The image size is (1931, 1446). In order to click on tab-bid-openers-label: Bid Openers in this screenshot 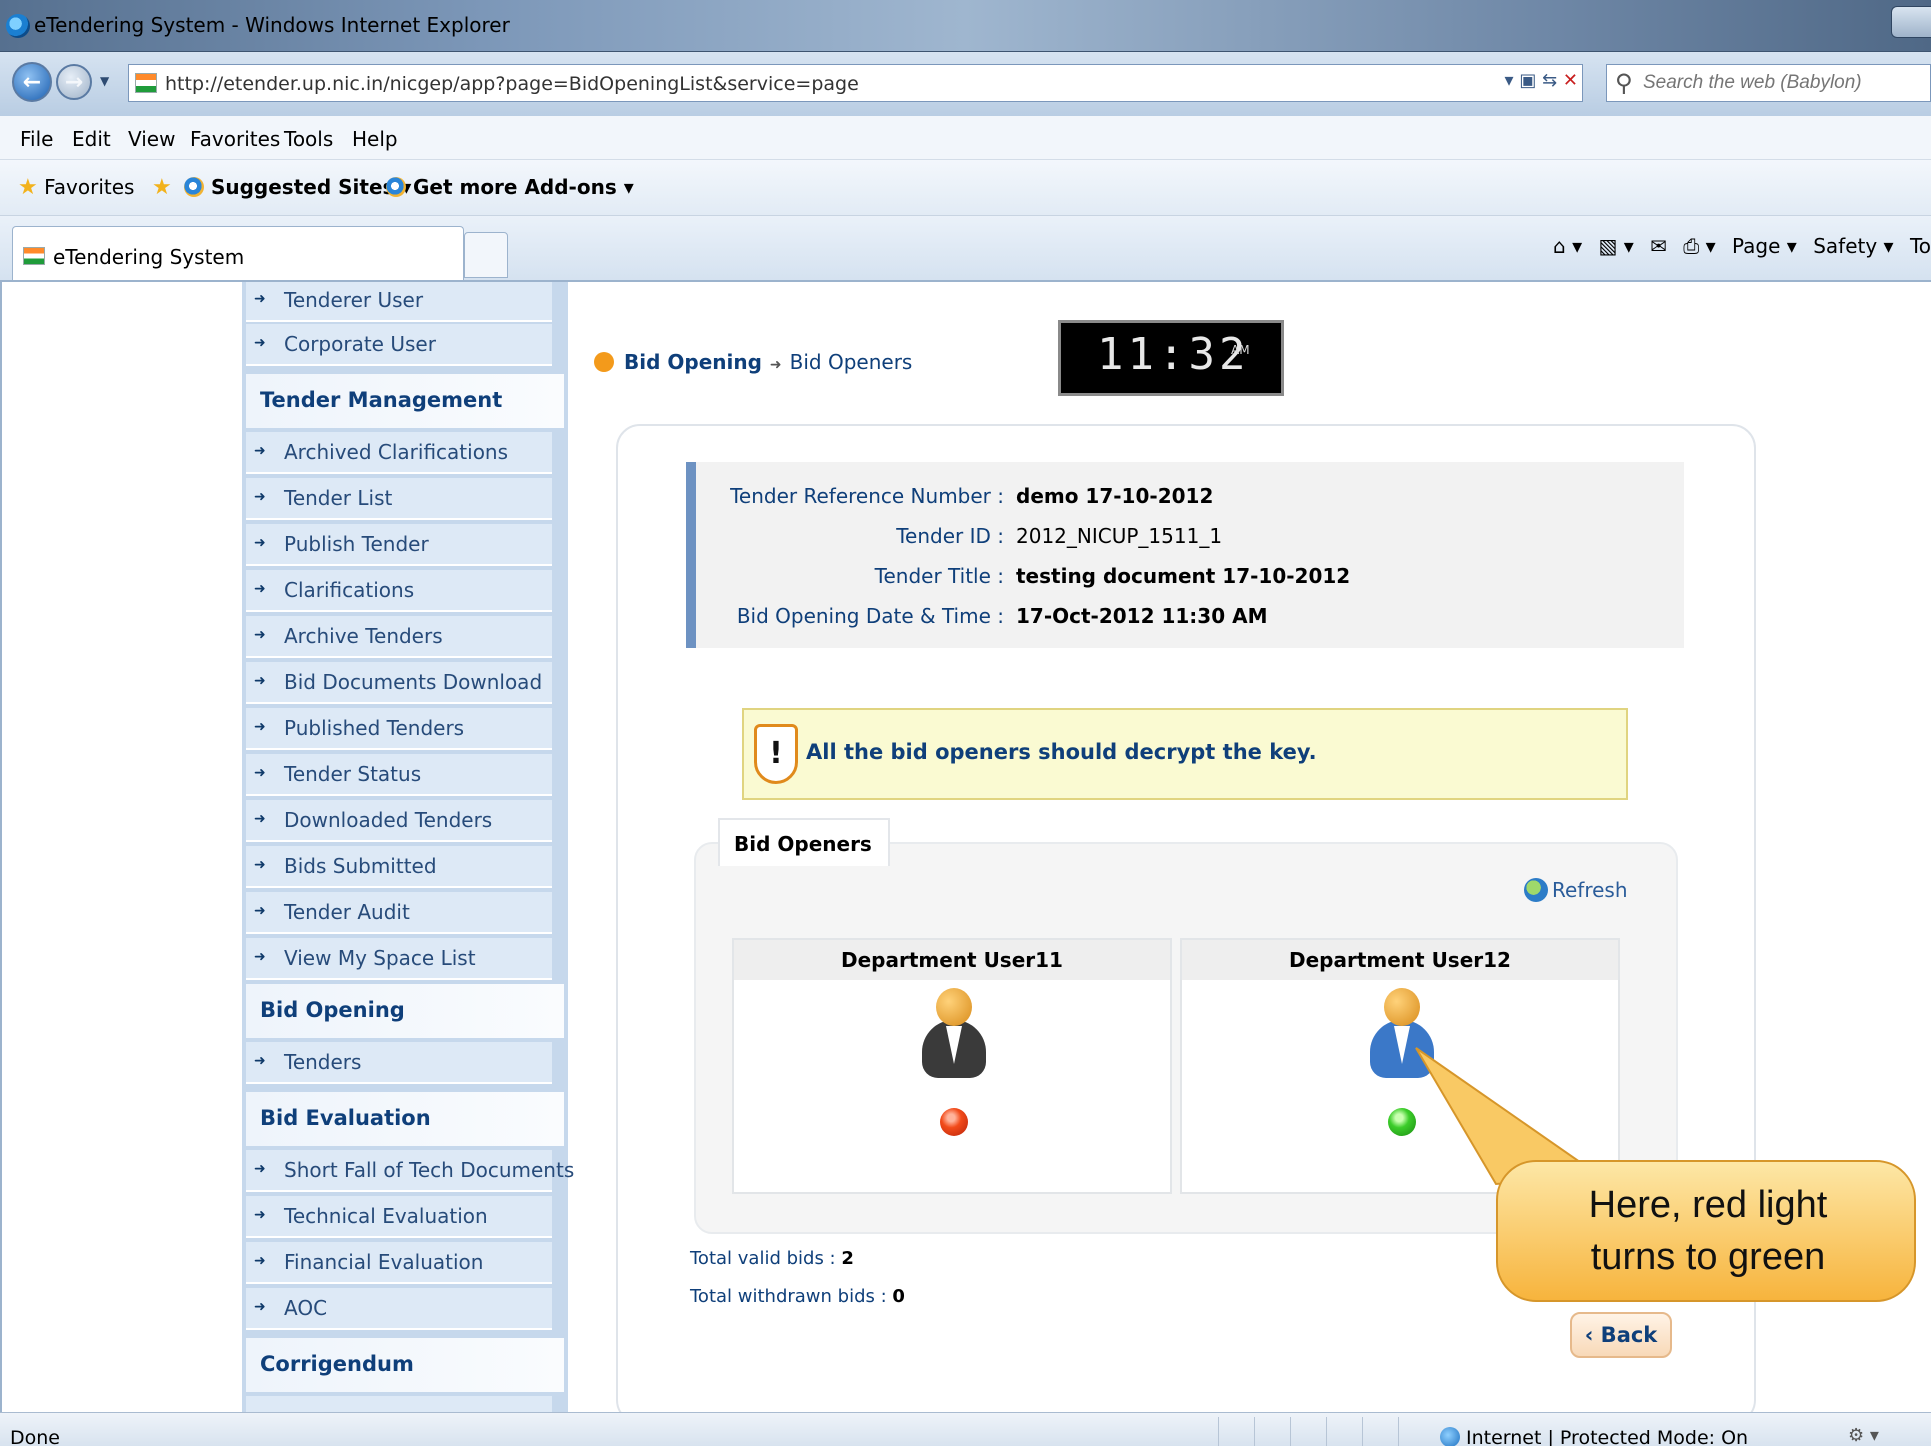, I will do `click(803, 844)`.